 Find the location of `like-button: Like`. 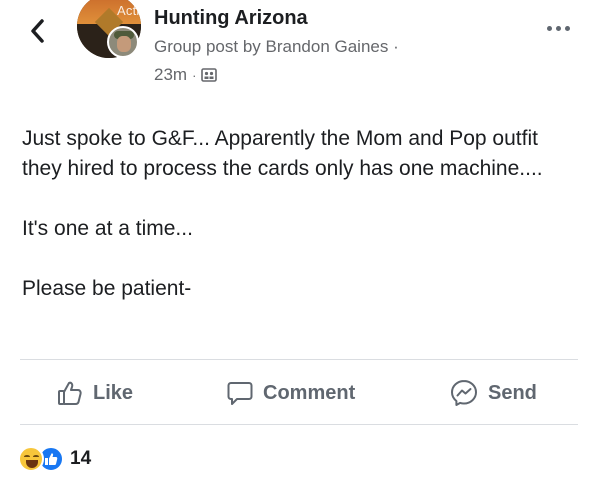

like-button: Like is located at coordinates (94, 393).